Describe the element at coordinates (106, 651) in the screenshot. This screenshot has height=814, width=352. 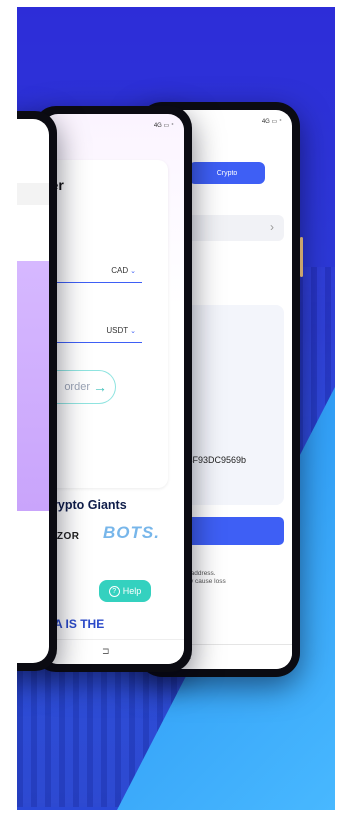
I see `back-icon: ⊐` at that location.